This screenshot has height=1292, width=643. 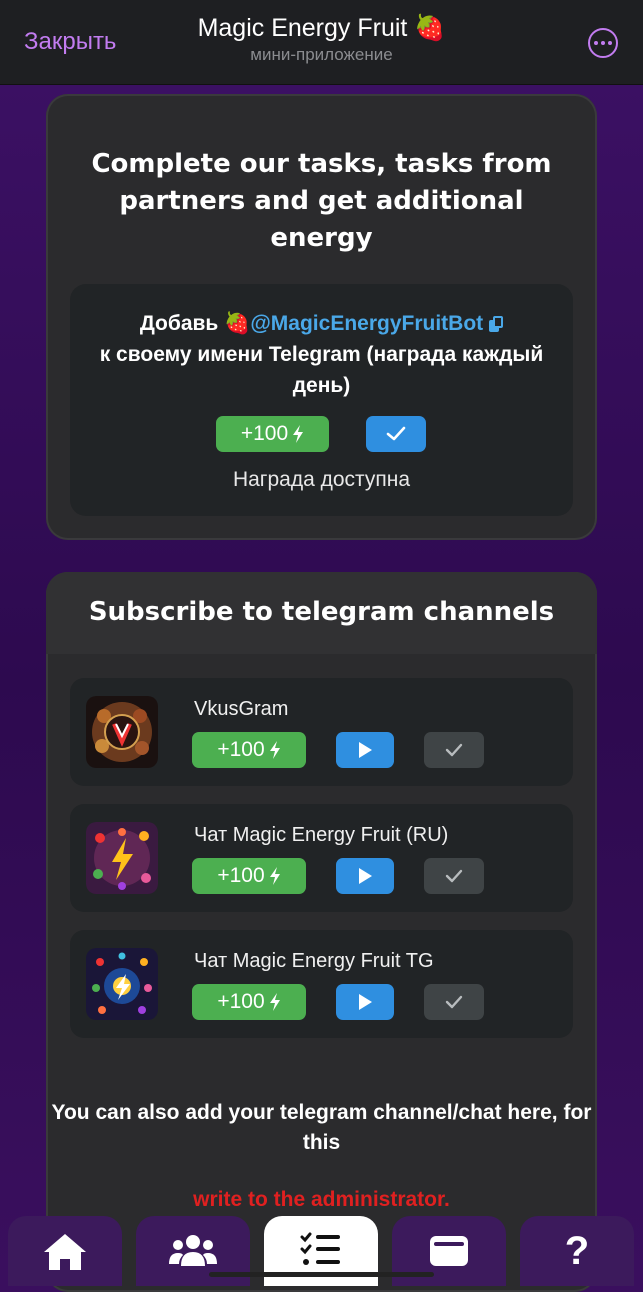 What do you see at coordinates (122, 984) in the screenshot?
I see `magic-fruit-tg-logo-icon` at bounding box center [122, 984].